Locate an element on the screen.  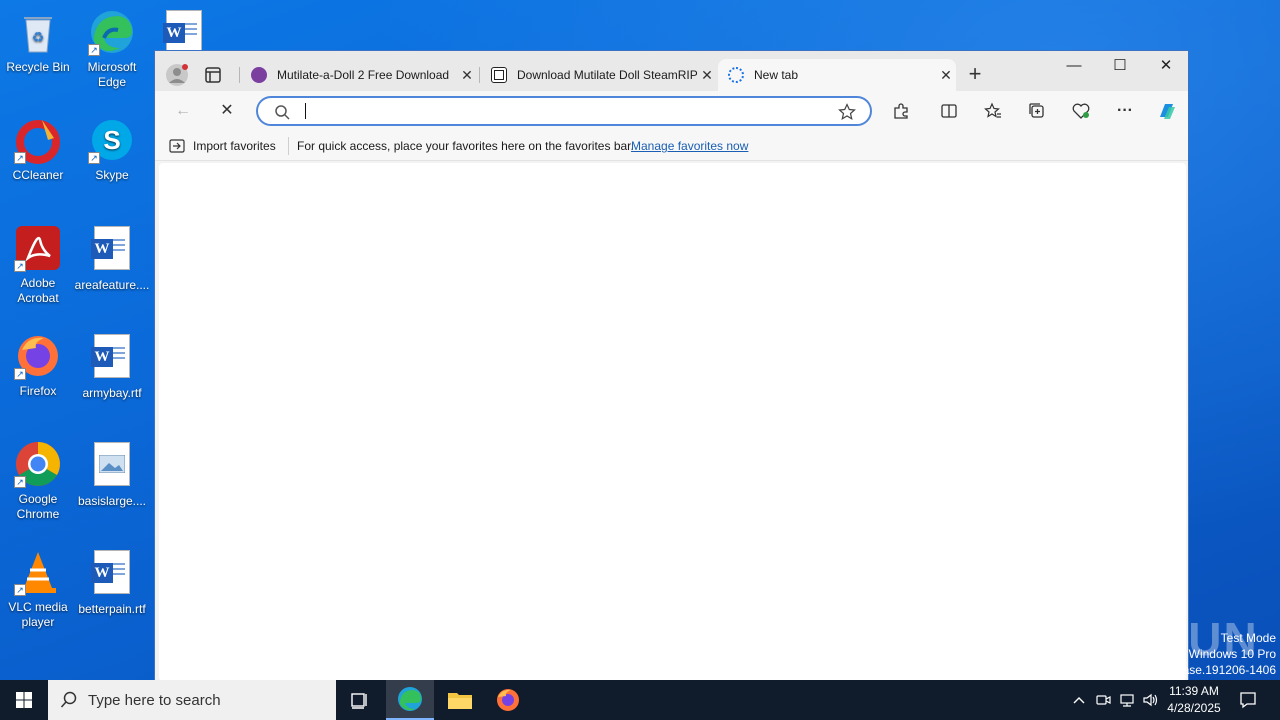
back-button: ← is located at coordinates (183, 111).